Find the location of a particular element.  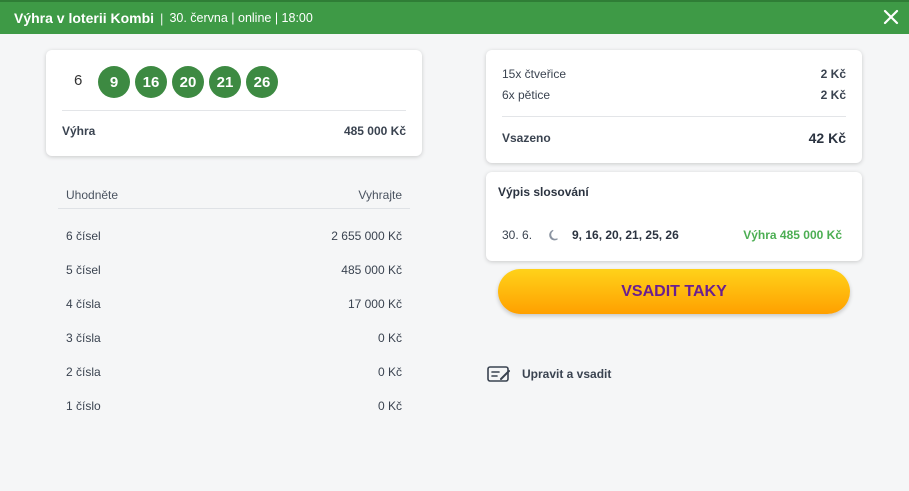

table-row: 3 čísla 0 Kč is located at coordinates (234, 338).